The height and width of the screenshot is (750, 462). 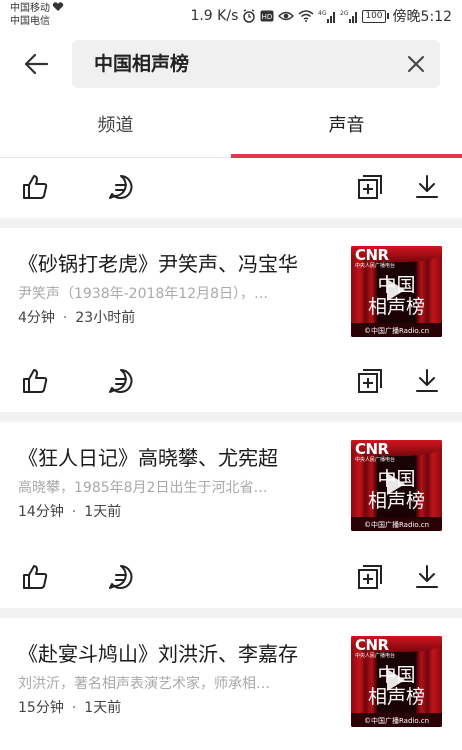 I want to click on item-title: 《赴宴斗鸠山》刘洪沂、李嘉存, so click(x=158, y=654).